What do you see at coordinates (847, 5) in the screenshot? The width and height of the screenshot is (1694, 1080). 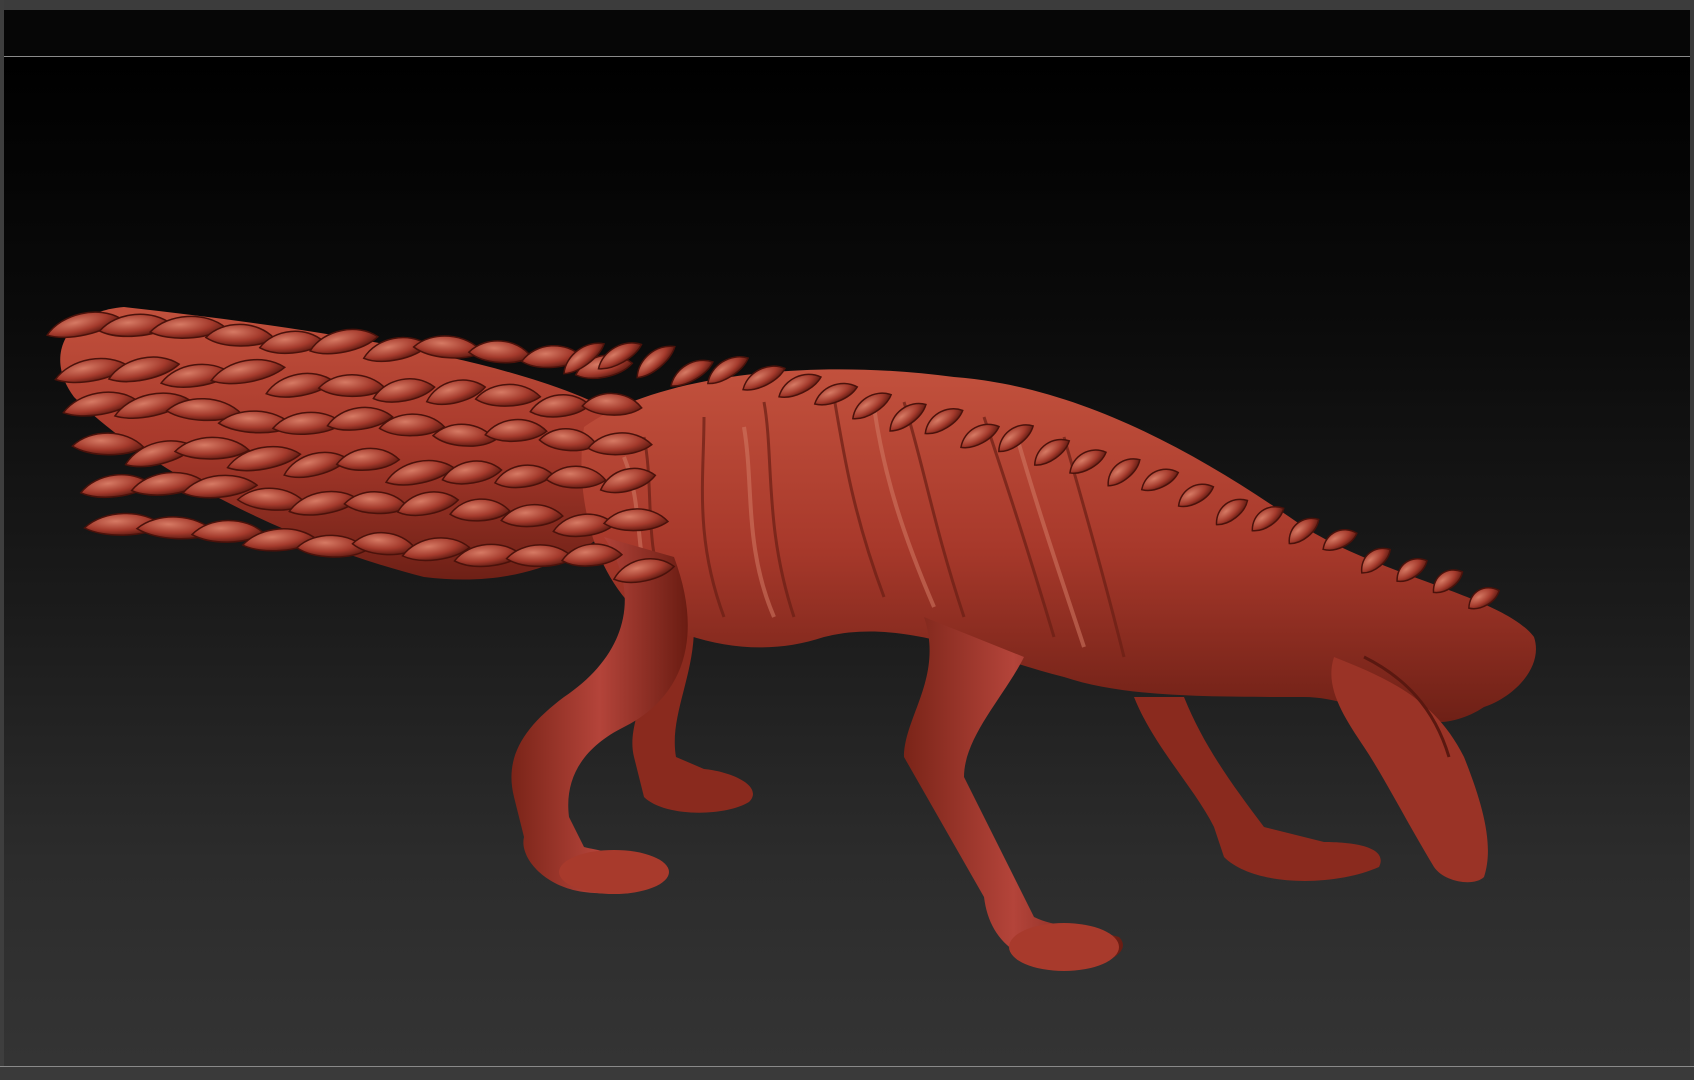 I see `window-top-frame` at bounding box center [847, 5].